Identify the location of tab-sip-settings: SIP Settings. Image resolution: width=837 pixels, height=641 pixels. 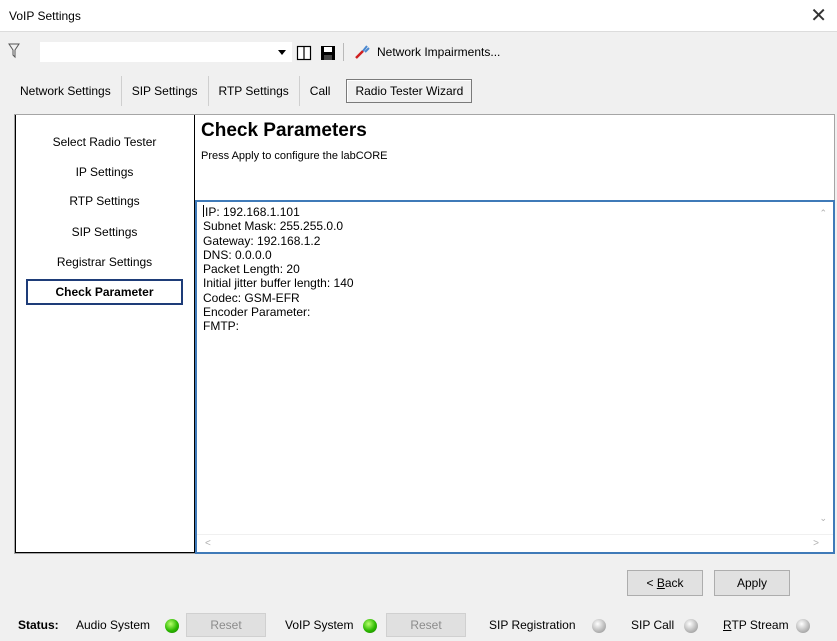
(165, 91).